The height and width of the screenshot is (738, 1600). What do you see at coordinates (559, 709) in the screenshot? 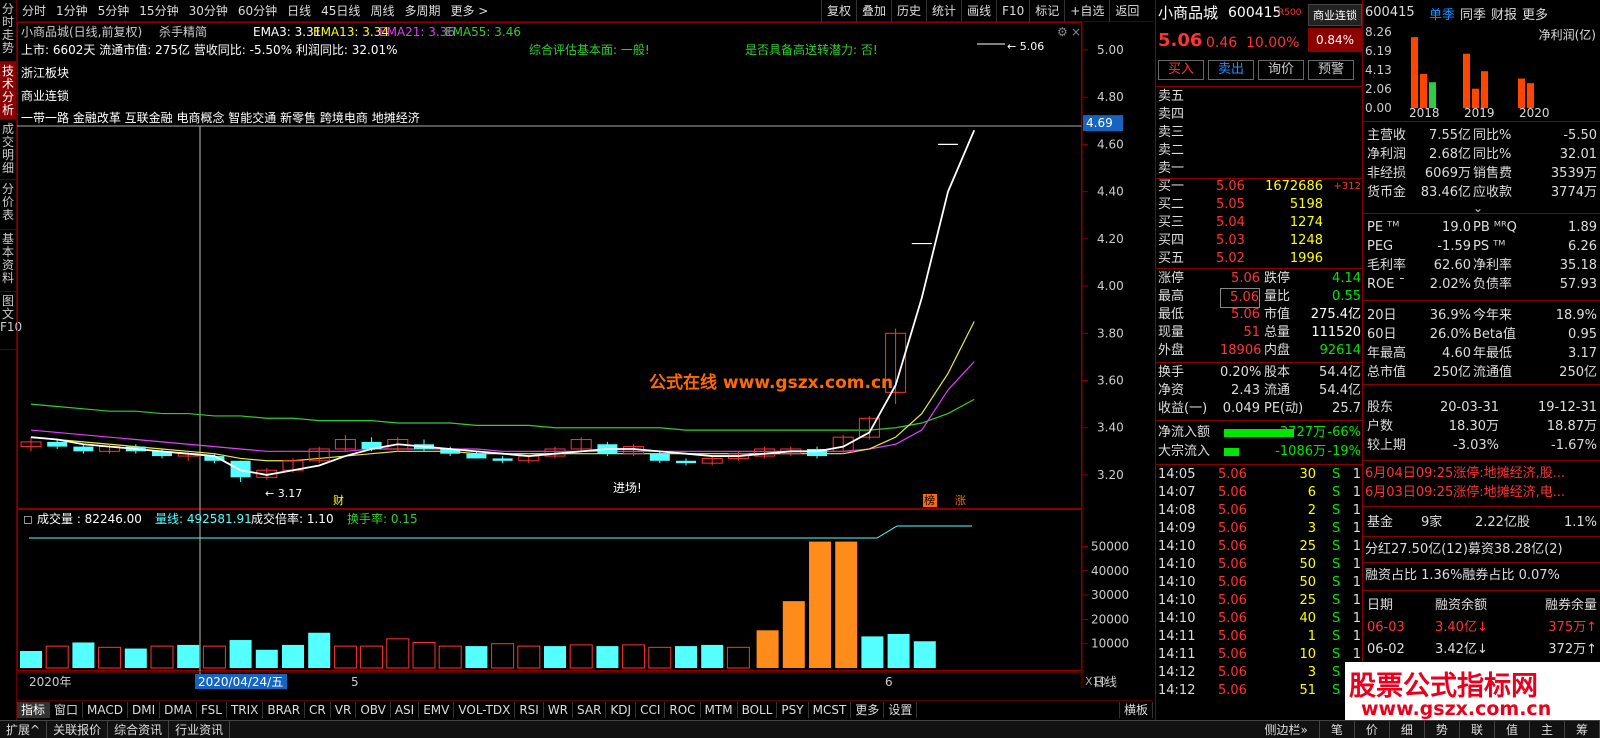
I see `indicator-tab-15: WR` at bounding box center [559, 709].